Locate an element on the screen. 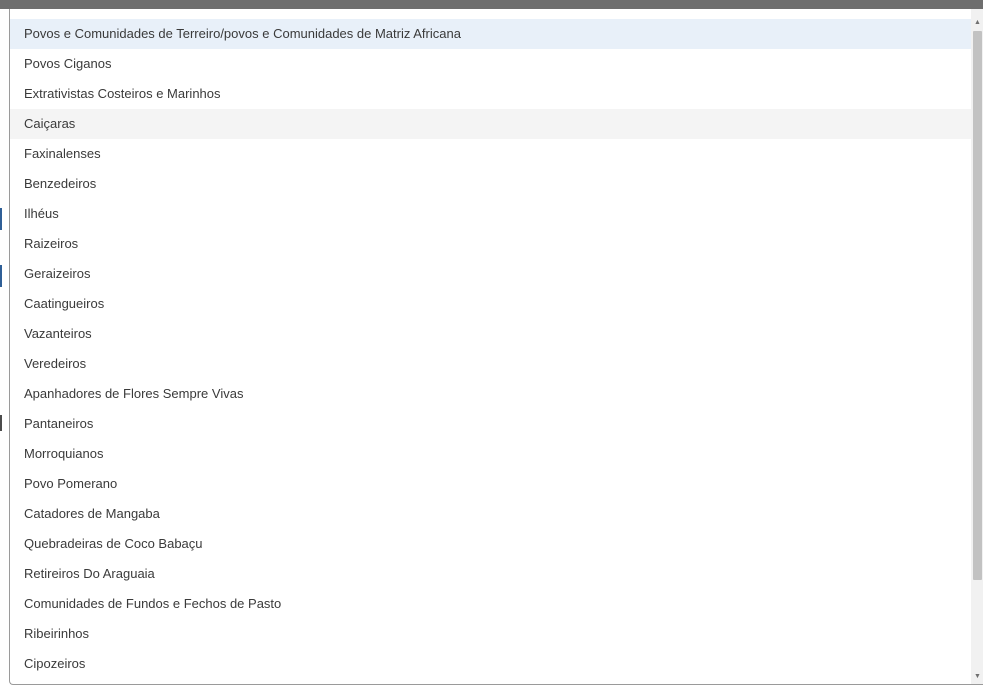 This screenshot has width=983, height=686. dropdown-option: Povo Pomerano is located at coordinates (490, 484).